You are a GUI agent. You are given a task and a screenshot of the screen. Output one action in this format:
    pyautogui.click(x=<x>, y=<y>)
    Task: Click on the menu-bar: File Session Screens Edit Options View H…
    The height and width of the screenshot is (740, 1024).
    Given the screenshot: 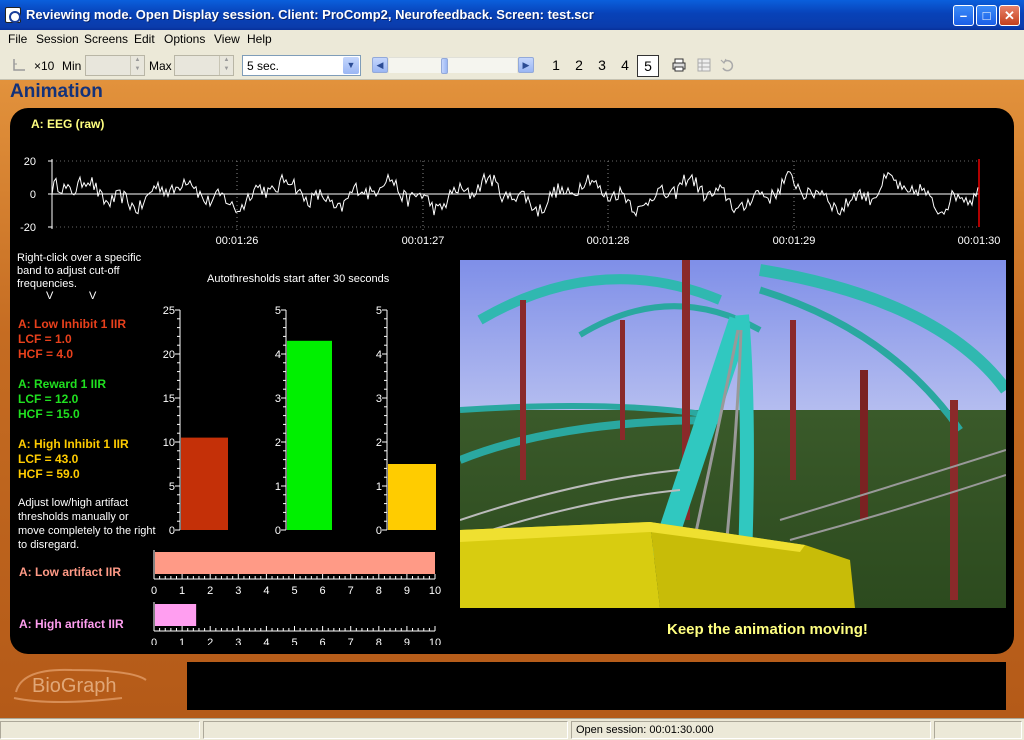 What is the action you would take?
    pyautogui.click(x=512, y=39)
    